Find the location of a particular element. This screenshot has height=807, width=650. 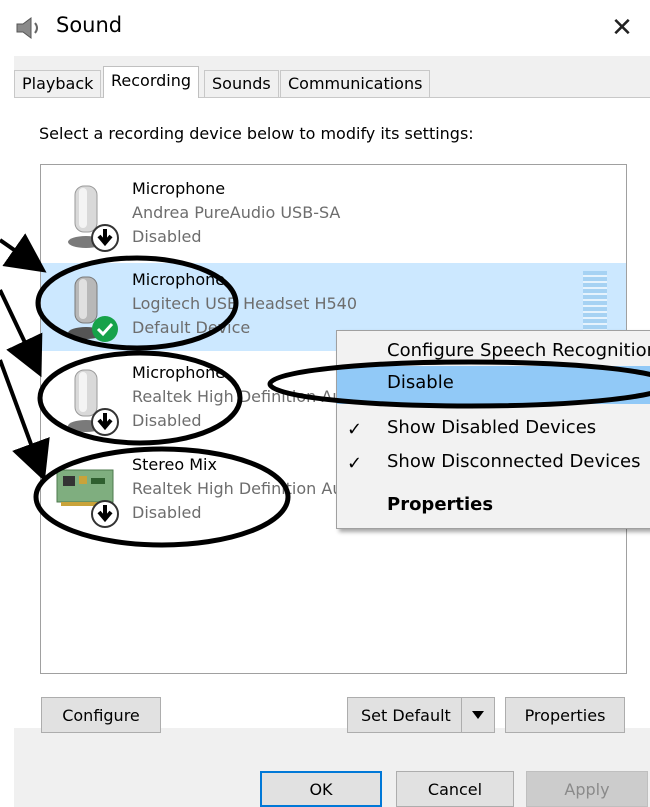

menu-item-label: Properties is located at coordinates (440, 504).